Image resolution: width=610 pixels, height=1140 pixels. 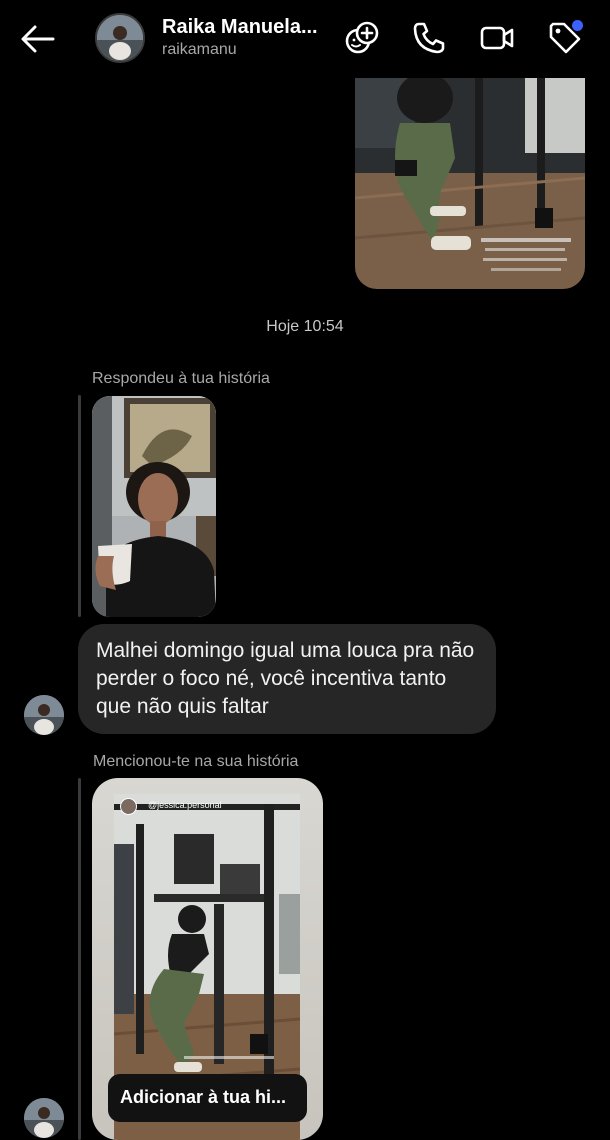 I want to click on story-author-avatar, so click(x=128, y=806).